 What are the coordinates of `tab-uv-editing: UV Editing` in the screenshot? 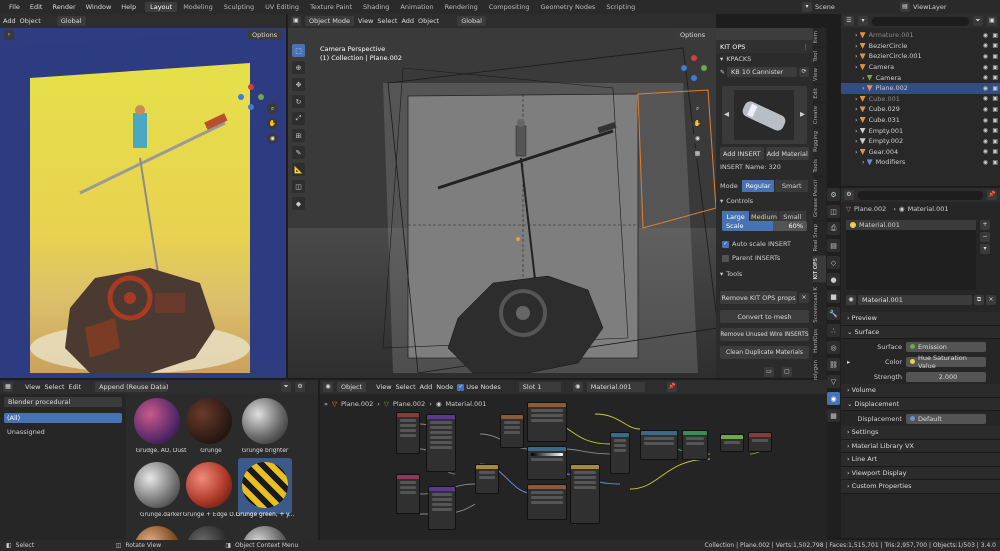 It's located at (282, 7).